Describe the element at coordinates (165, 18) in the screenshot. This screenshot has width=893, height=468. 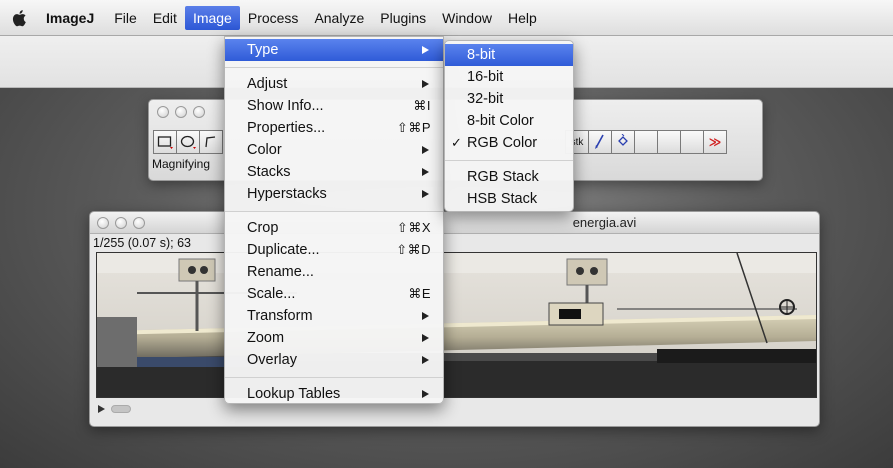
I see `menu-edit: Edit` at that location.